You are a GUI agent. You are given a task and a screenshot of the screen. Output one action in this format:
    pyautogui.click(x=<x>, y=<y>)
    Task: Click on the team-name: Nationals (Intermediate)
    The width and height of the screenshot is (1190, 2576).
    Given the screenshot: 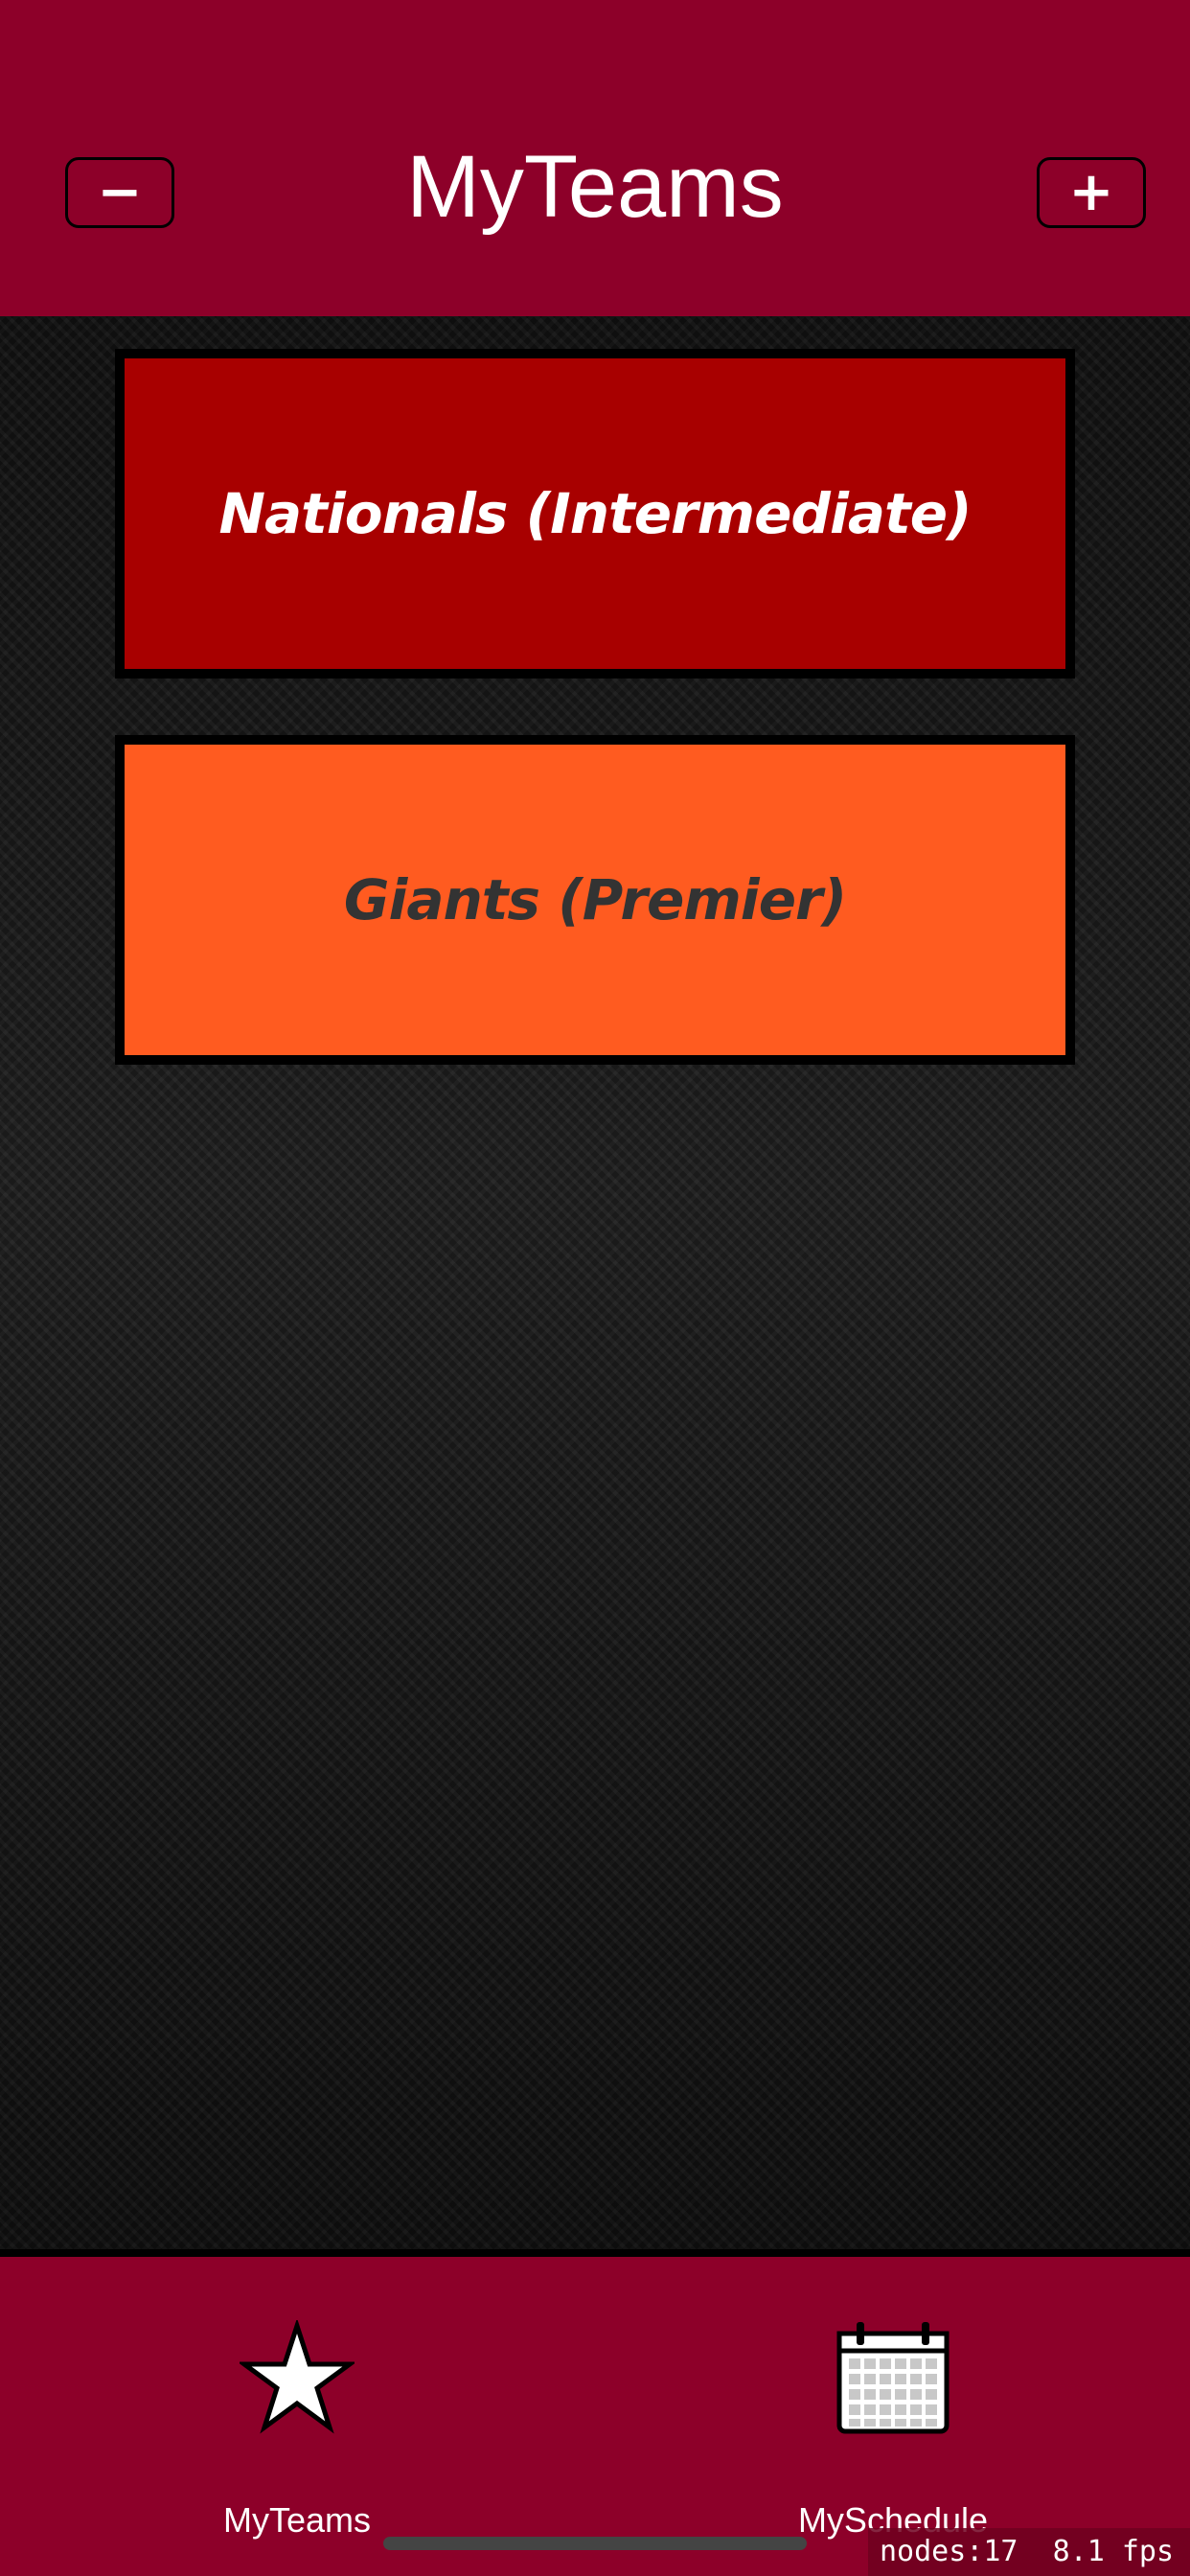 What is the action you would take?
    pyautogui.click(x=595, y=513)
    